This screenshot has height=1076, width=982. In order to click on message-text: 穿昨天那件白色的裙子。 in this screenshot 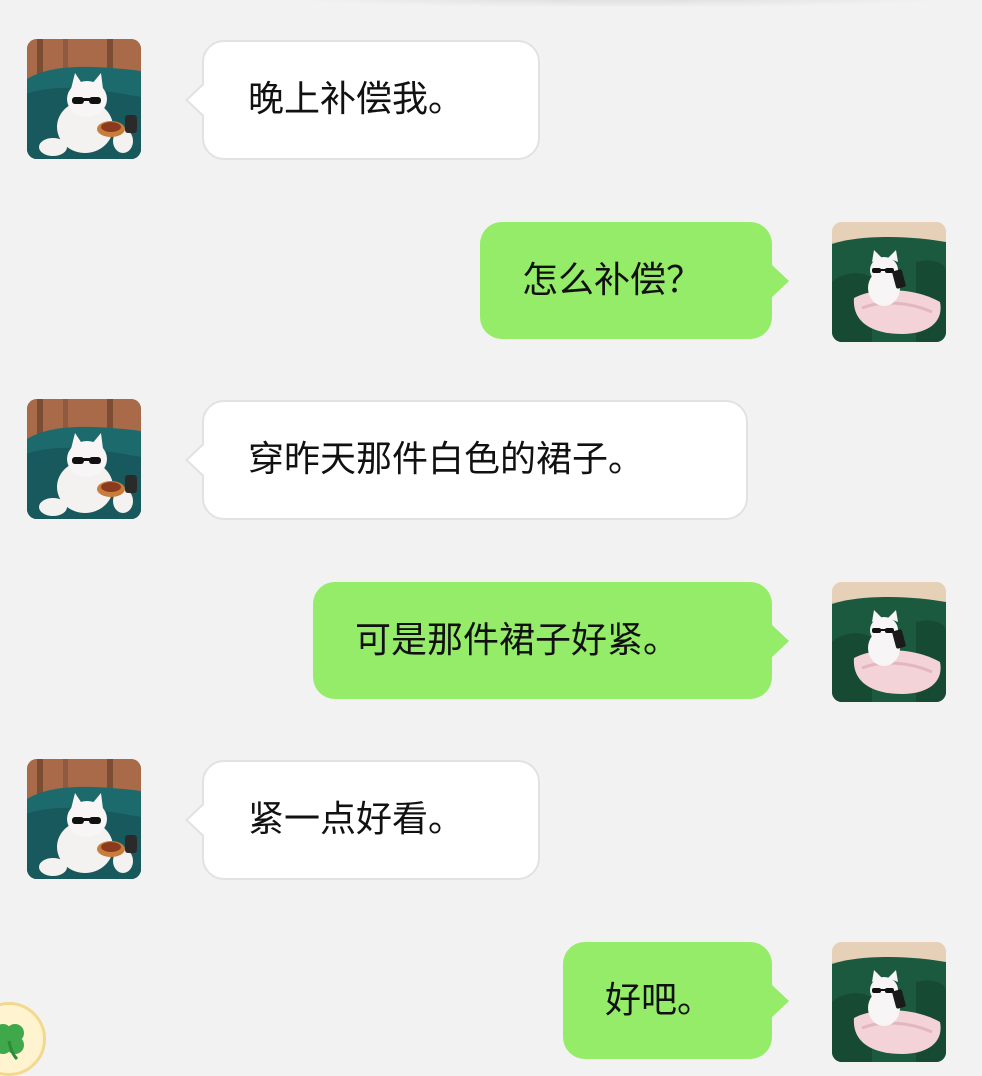, I will do `click(446, 459)`.